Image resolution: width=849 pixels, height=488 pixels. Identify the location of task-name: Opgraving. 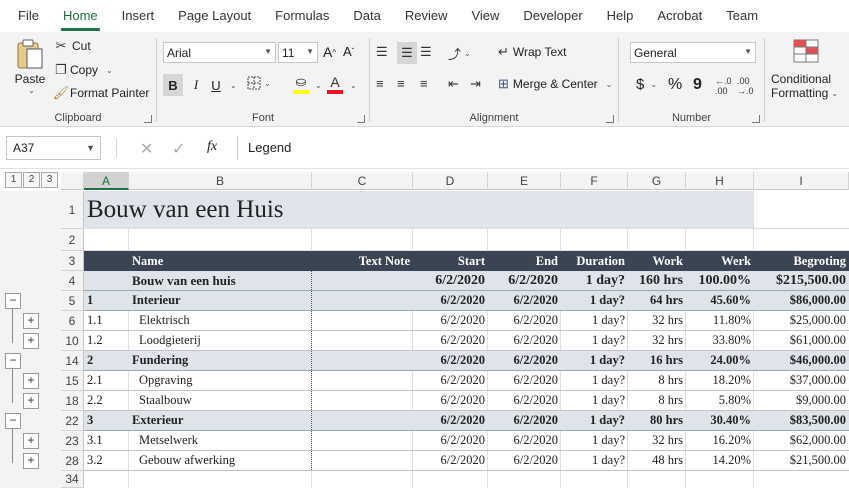
(220, 380).